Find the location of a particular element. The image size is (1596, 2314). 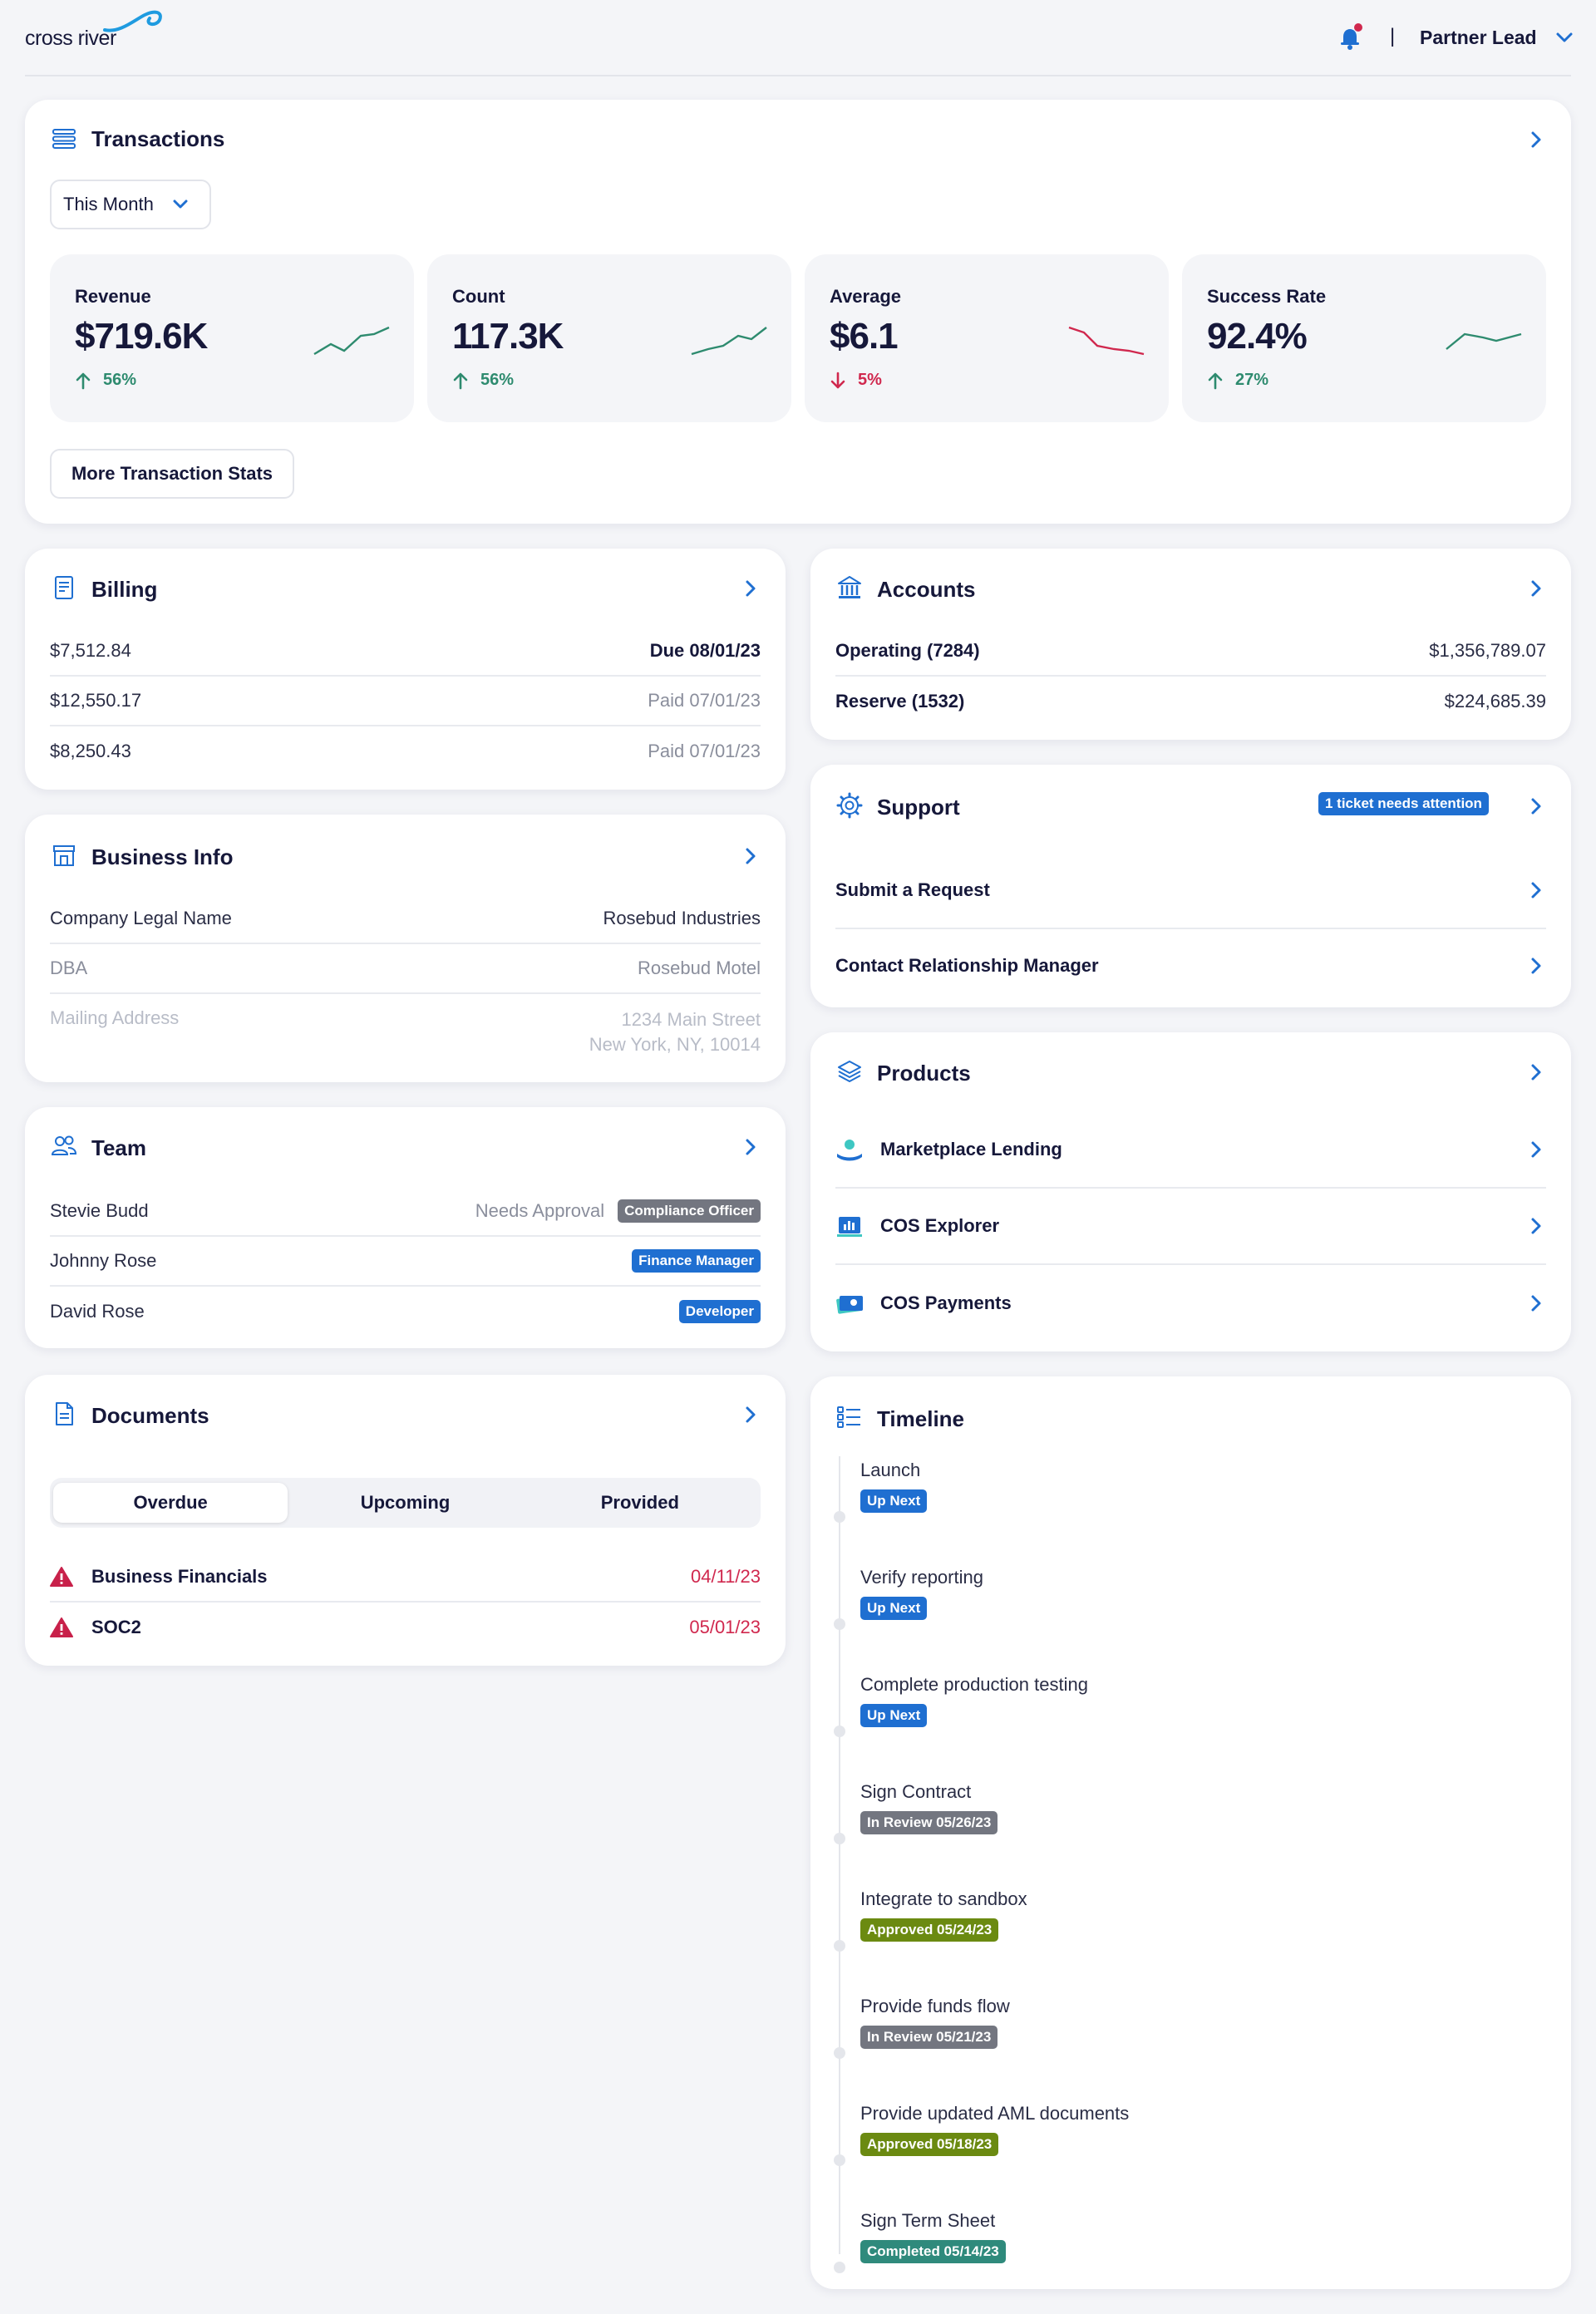

team-member-row: Johnny Rose Finance Manager is located at coordinates (405, 1262).